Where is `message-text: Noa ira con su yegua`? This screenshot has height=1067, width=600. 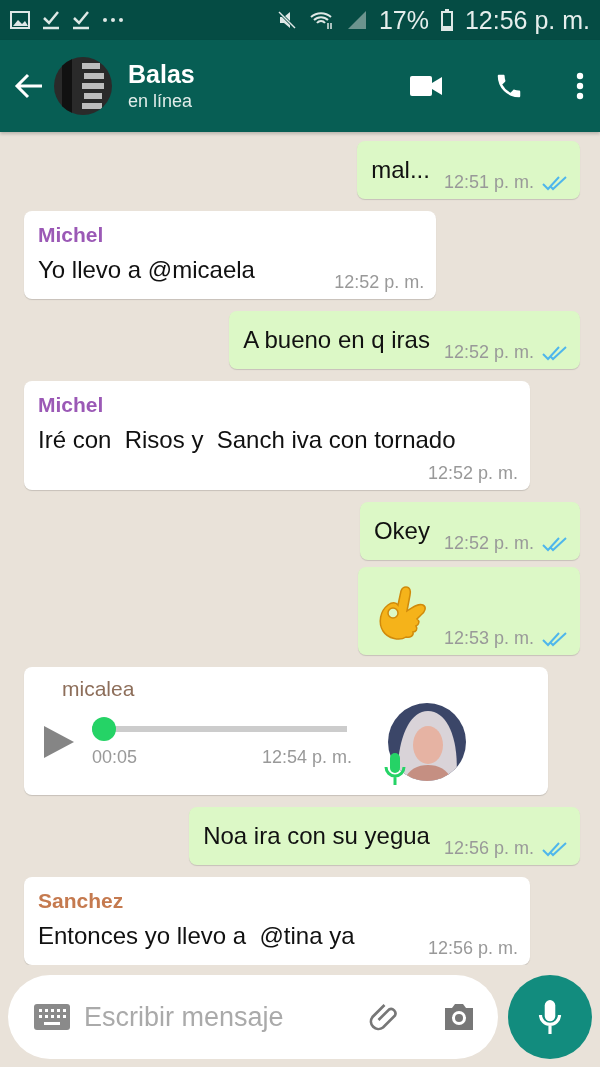
message-text: Noa ira con su yegua is located at coordinates (316, 836).